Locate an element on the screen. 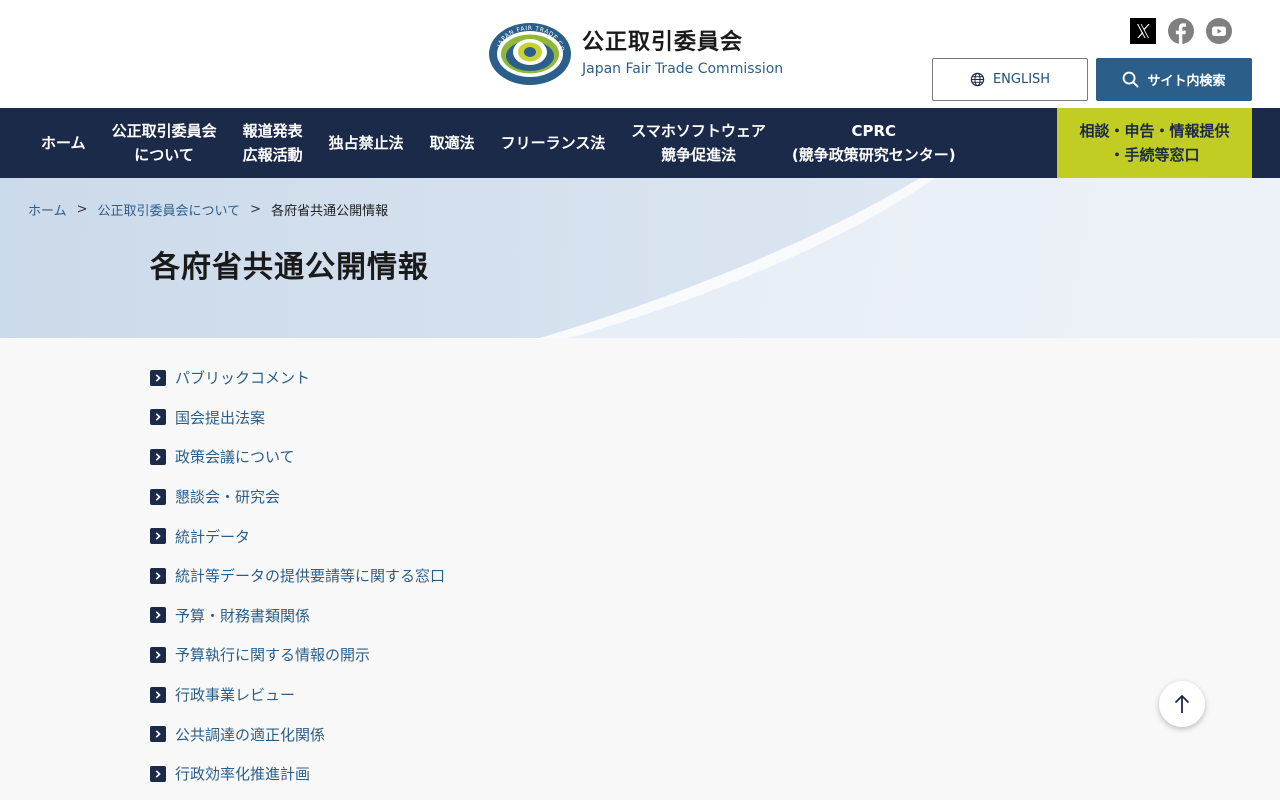 The width and height of the screenshot is (1280, 800). nav-item-antimonopoly: 独占禁止法 is located at coordinates (366, 143).